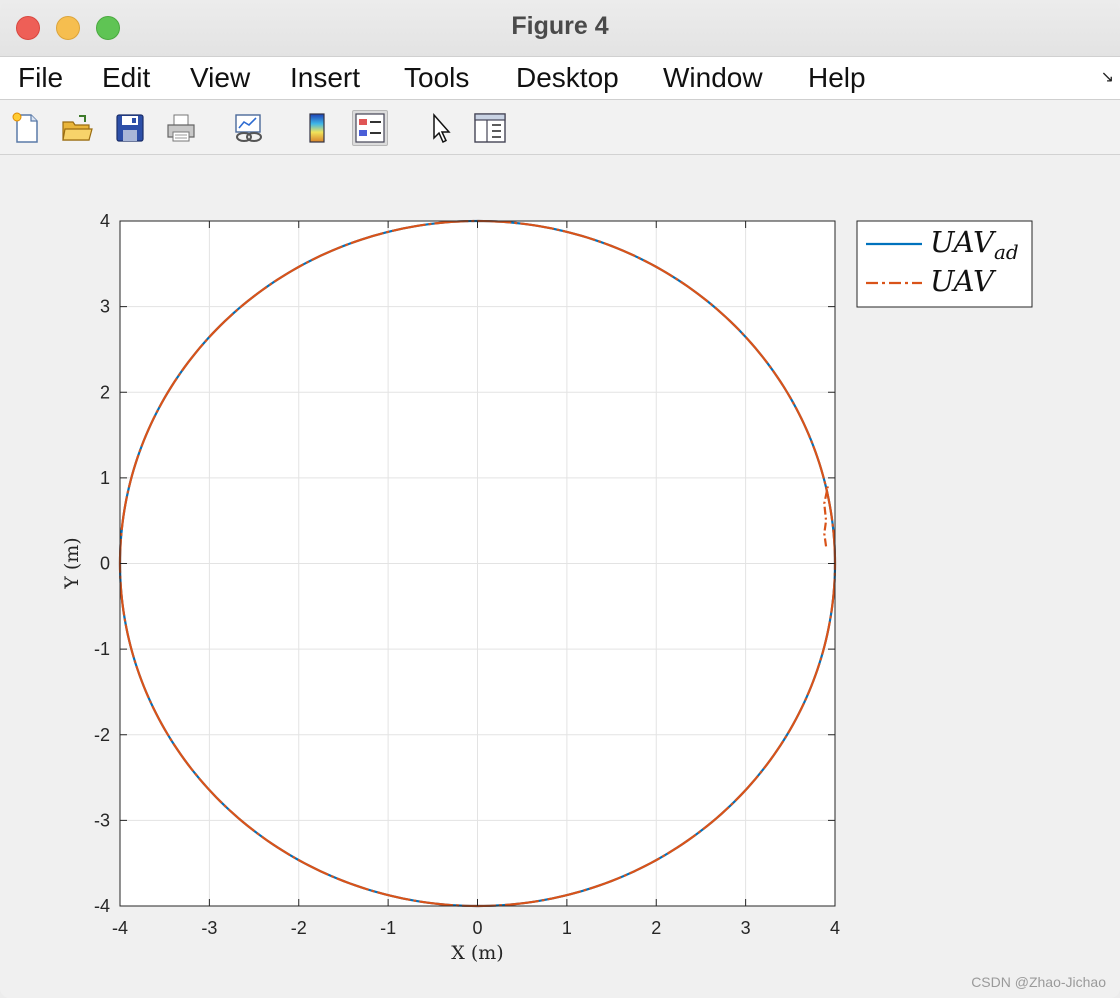 This screenshot has height=998, width=1120. What do you see at coordinates (489, 128) in the screenshot?
I see `property-editor-icon` at bounding box center [489, 128].